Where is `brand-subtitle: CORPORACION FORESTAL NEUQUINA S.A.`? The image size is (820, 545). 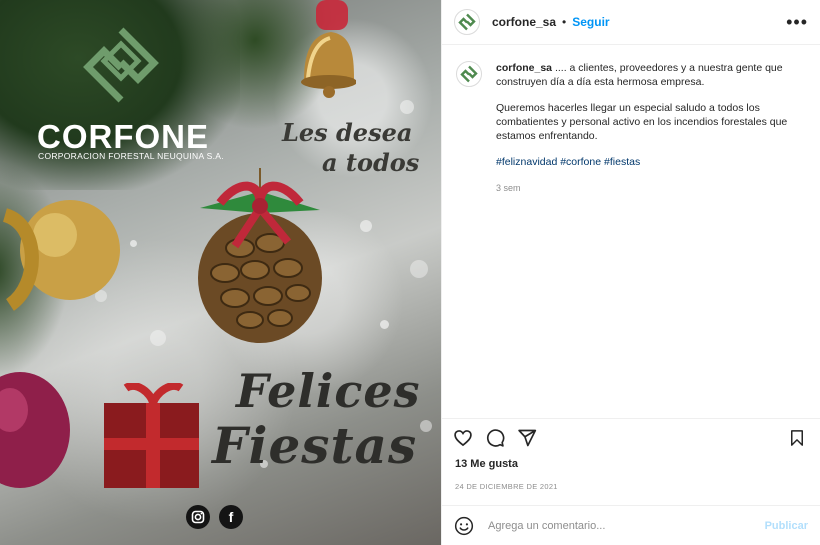
brand-subtitle: CORPORACION FORESTAL NEUQUINA S.A. is located at coordinates (131, 156).